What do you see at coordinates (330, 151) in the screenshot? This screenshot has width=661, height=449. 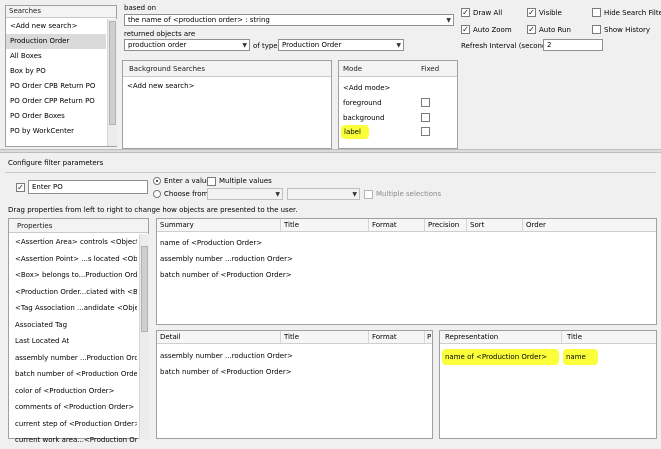 I see `splitter` at bounding box center [330, 151].